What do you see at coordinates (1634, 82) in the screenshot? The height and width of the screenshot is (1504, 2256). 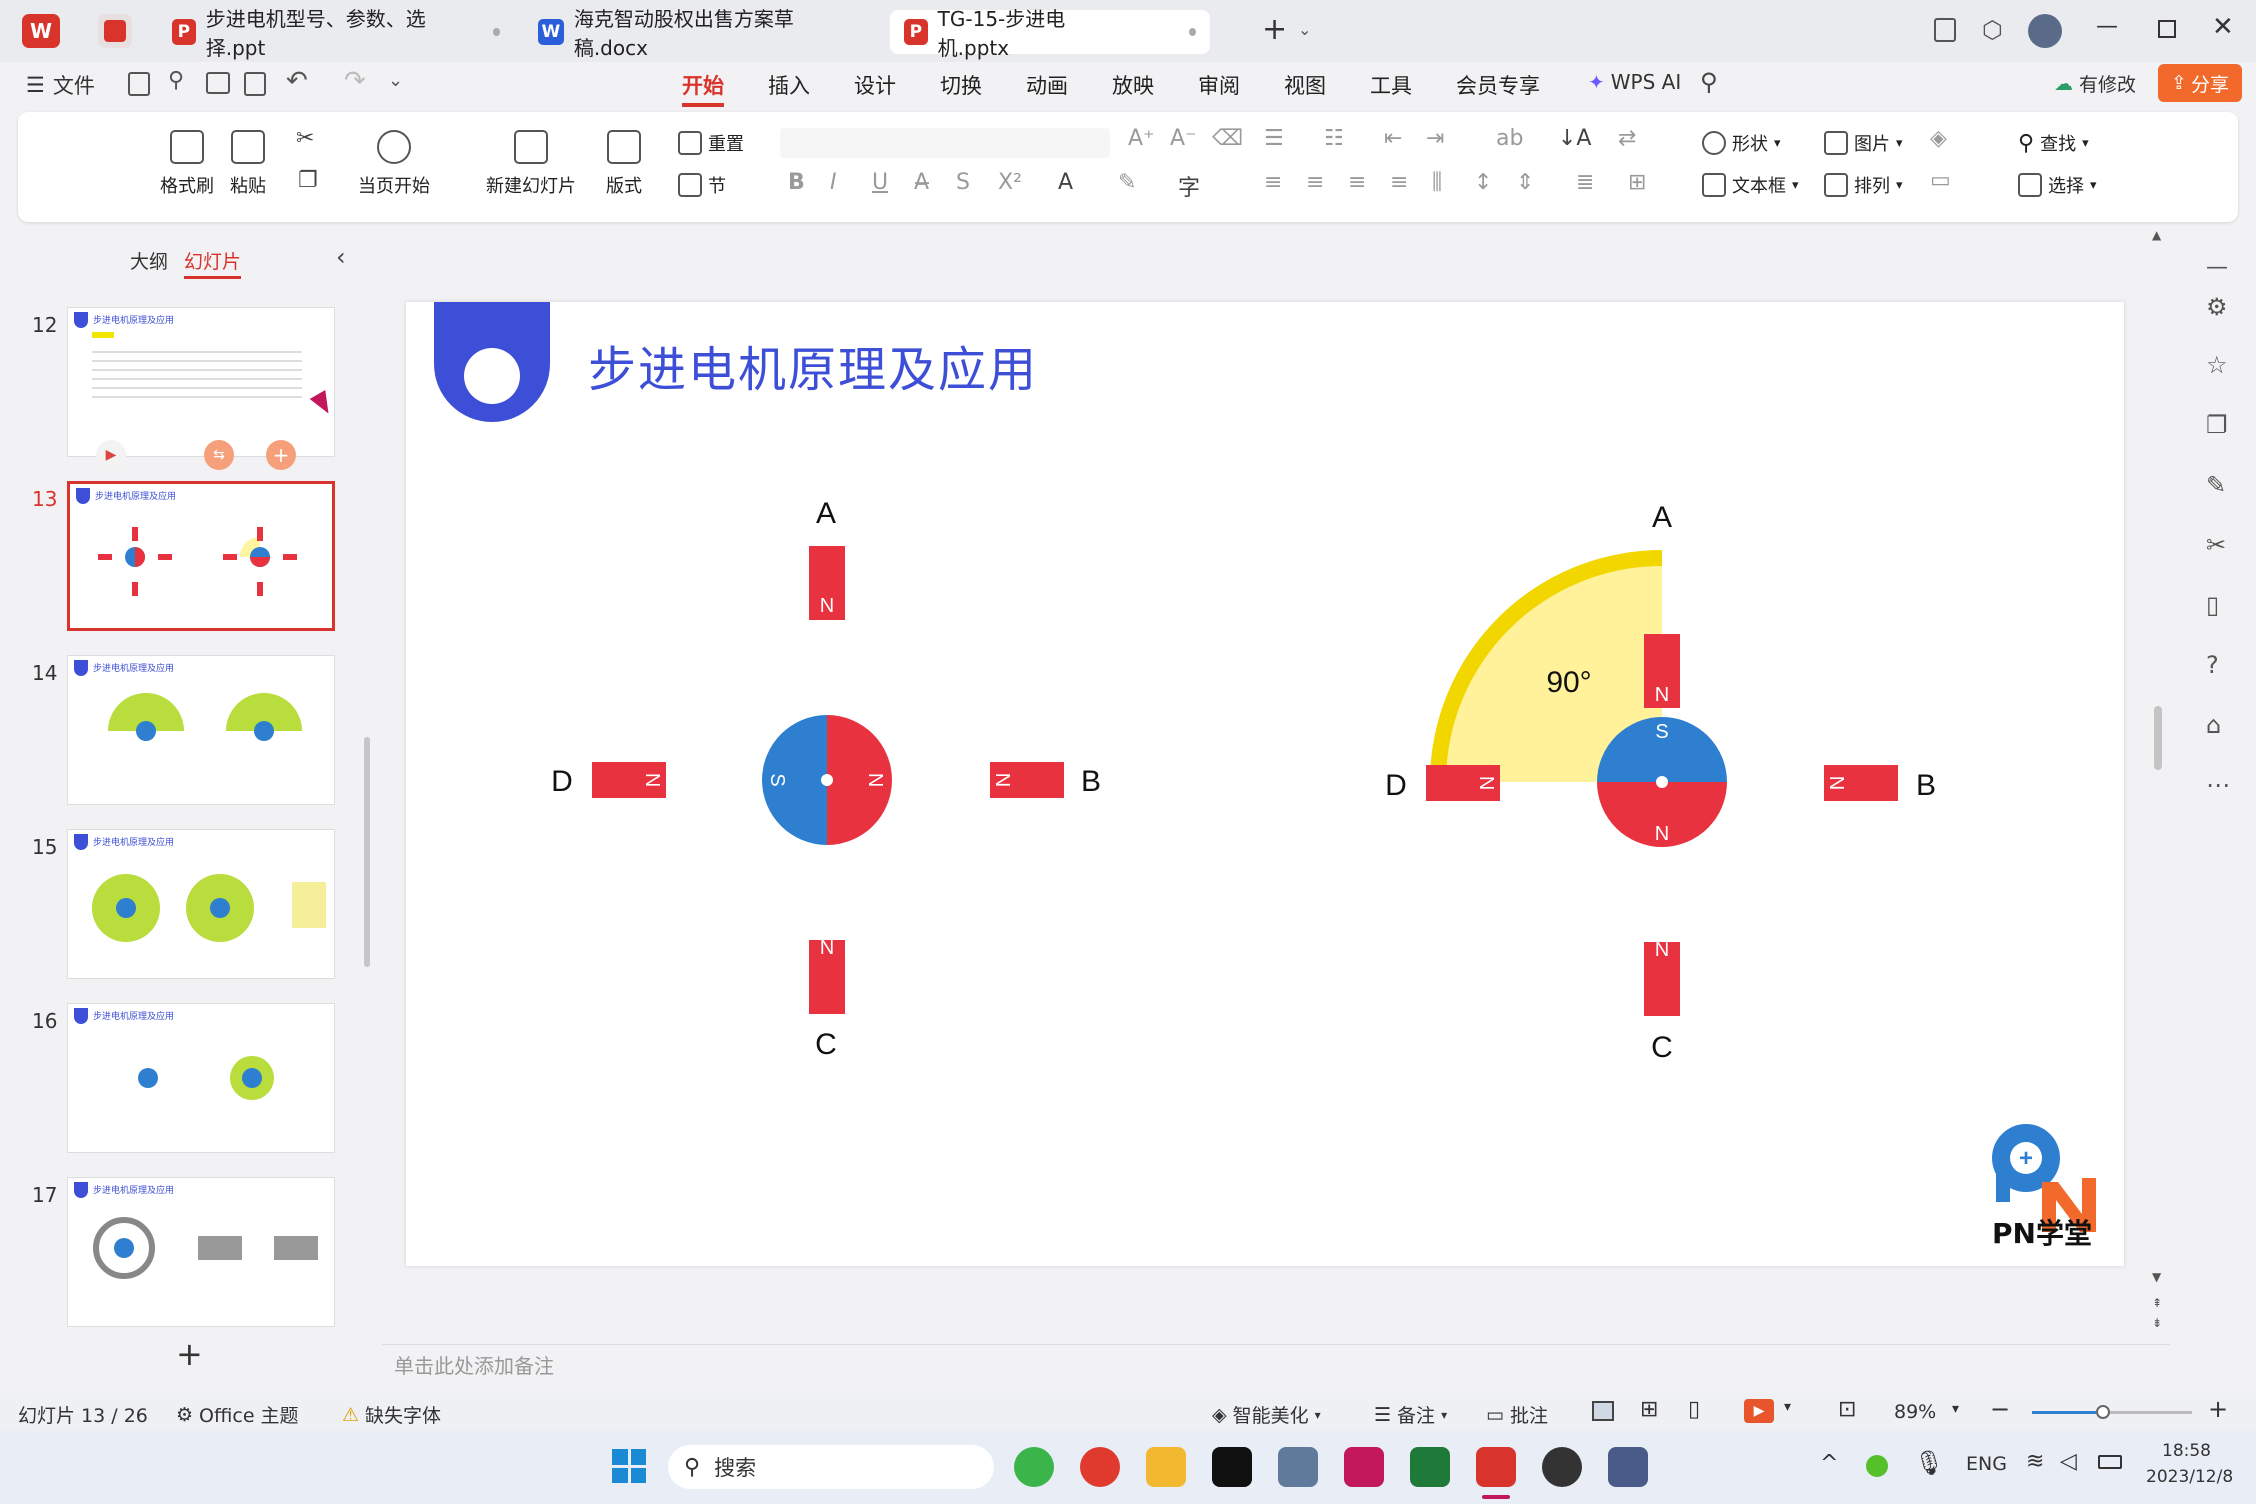 I see `wps-ai-button: ✦ WPS AI` at bounding box center [1634, 82].